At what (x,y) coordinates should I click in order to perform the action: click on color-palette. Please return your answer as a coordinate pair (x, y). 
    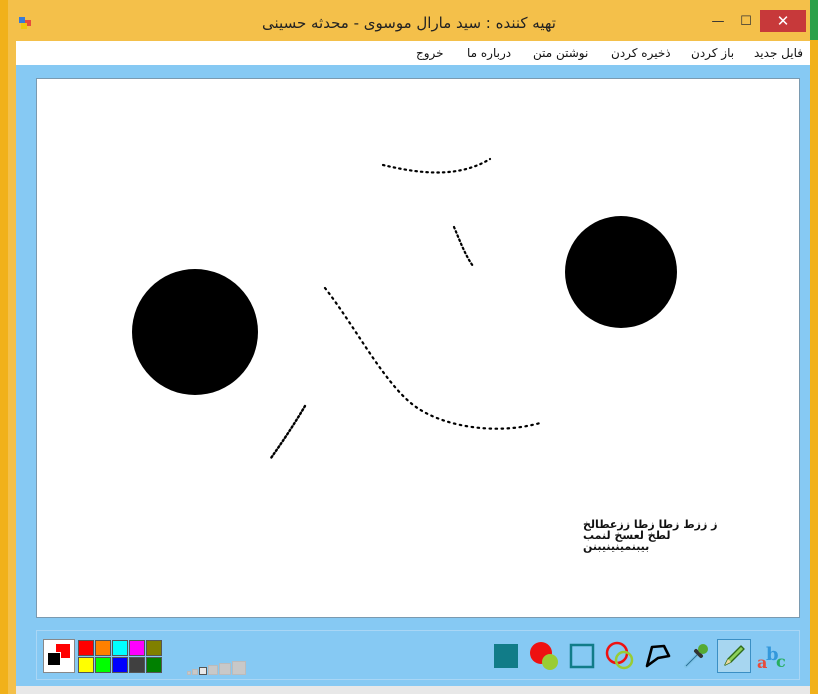
    Looking at the image, I should click on (121, 657).